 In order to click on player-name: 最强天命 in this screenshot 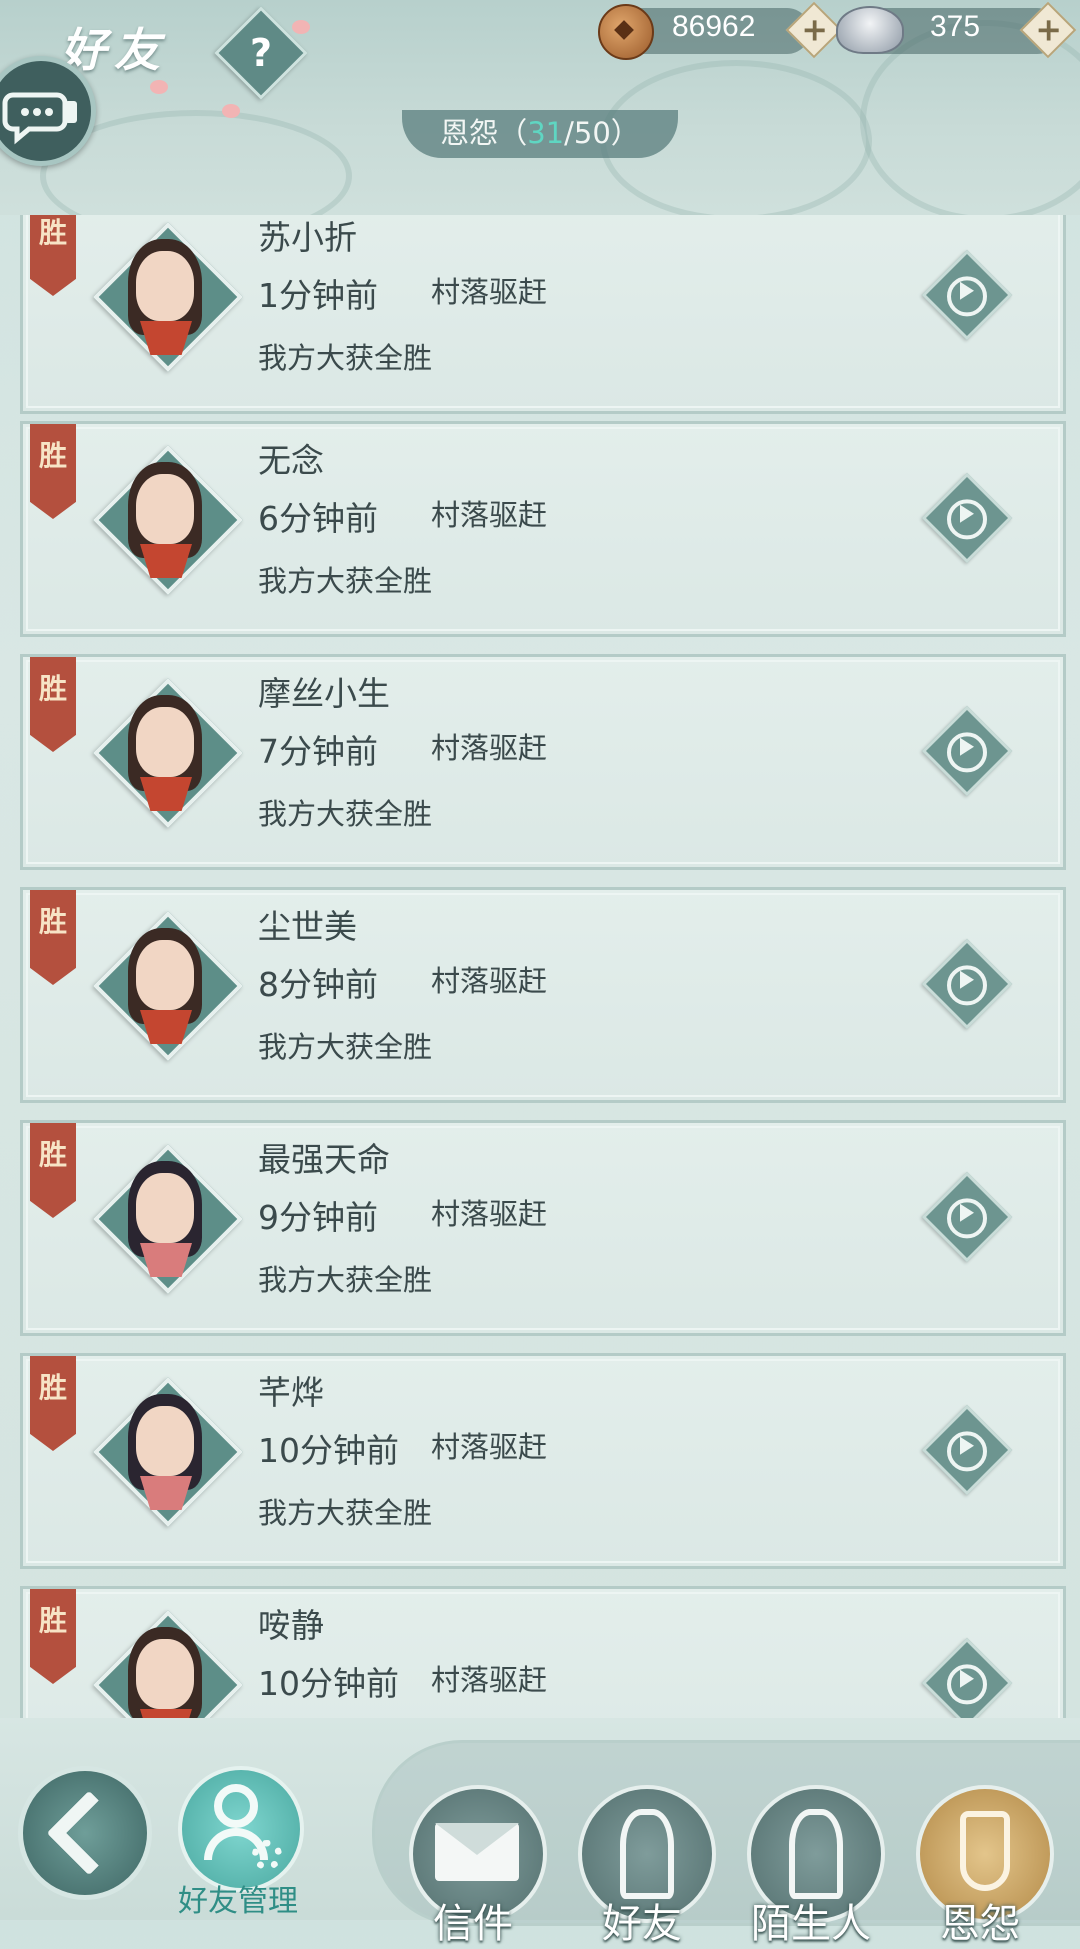, I will do `click(324, 1159)`.